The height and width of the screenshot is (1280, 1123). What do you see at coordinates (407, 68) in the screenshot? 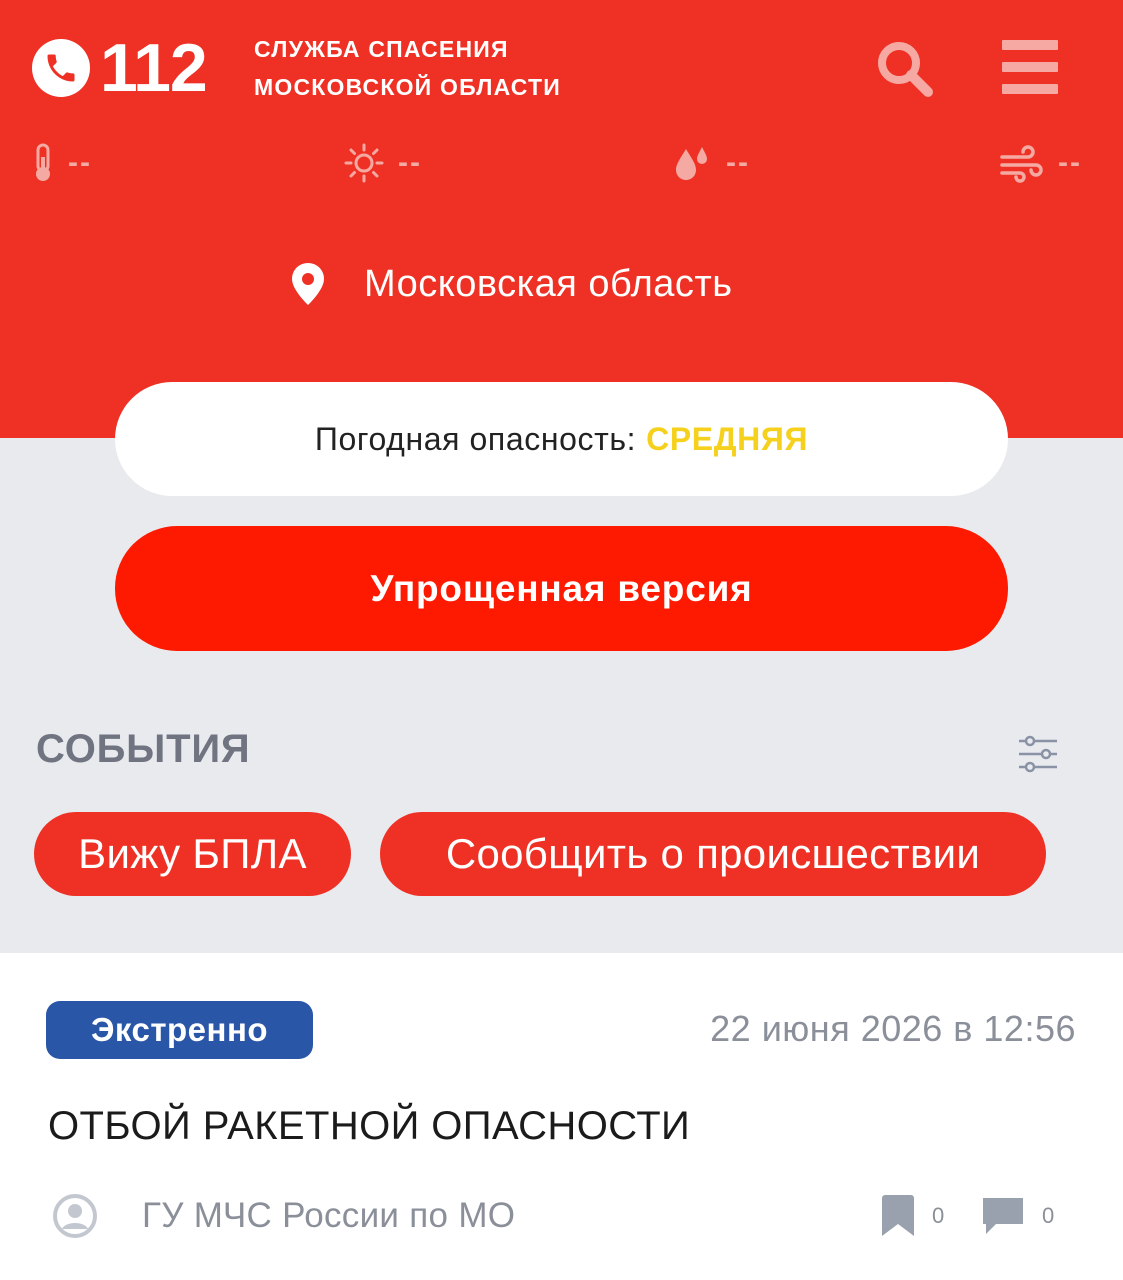
I see `service-name: СЛУЖБА СПАСЕНИЯ МОСКОВСКОЙ ОБЛАСТИ` at bounding box center [407, 68].